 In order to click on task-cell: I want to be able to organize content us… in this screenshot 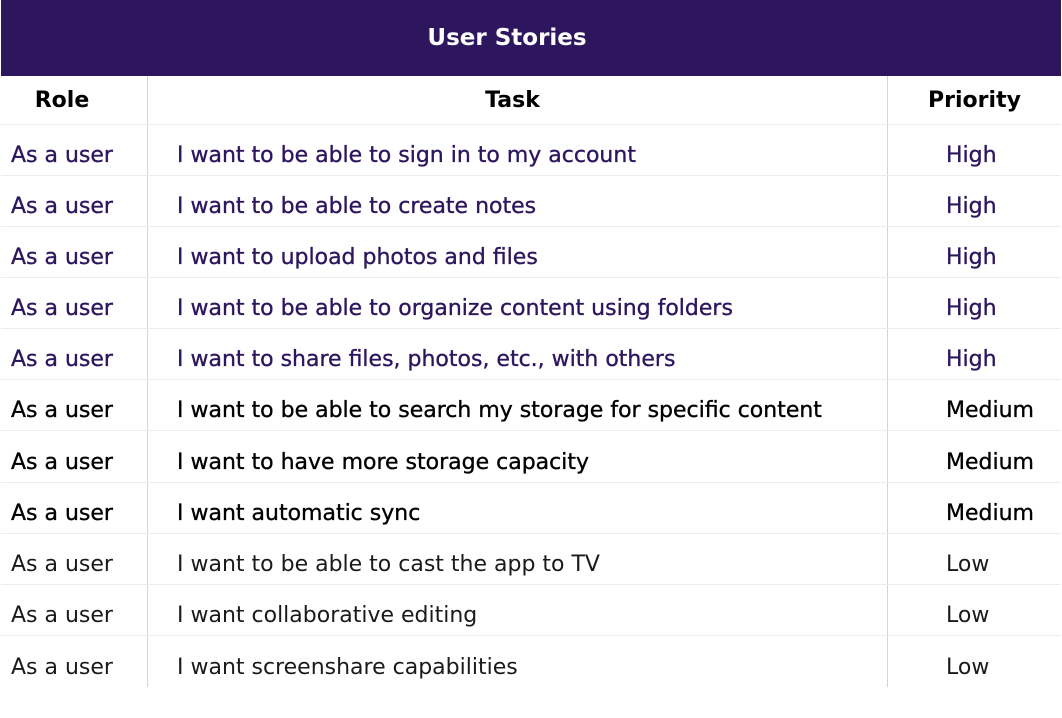, I will do `click(518, 303)`.